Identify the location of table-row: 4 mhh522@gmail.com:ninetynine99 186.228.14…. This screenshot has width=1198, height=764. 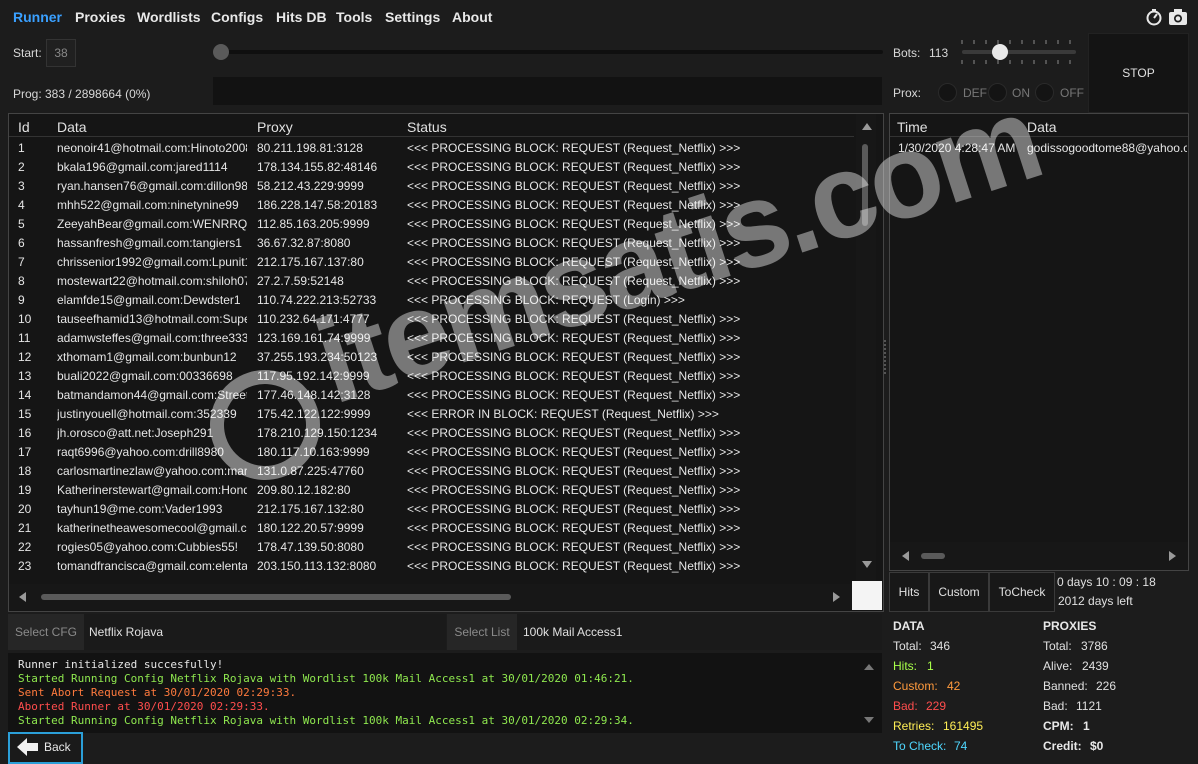
(431, 204).